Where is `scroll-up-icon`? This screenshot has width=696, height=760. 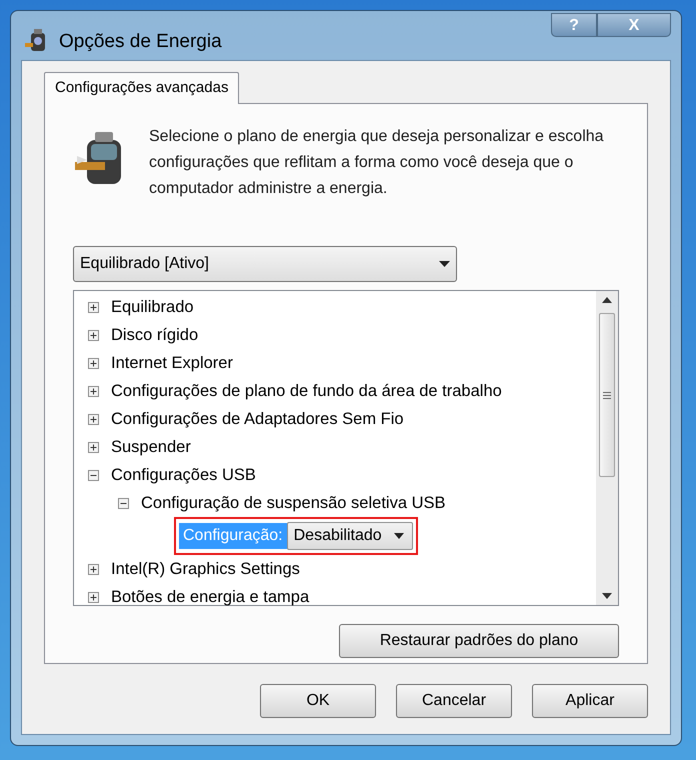 scroll-up-icon is located at coordinates (607, 300).